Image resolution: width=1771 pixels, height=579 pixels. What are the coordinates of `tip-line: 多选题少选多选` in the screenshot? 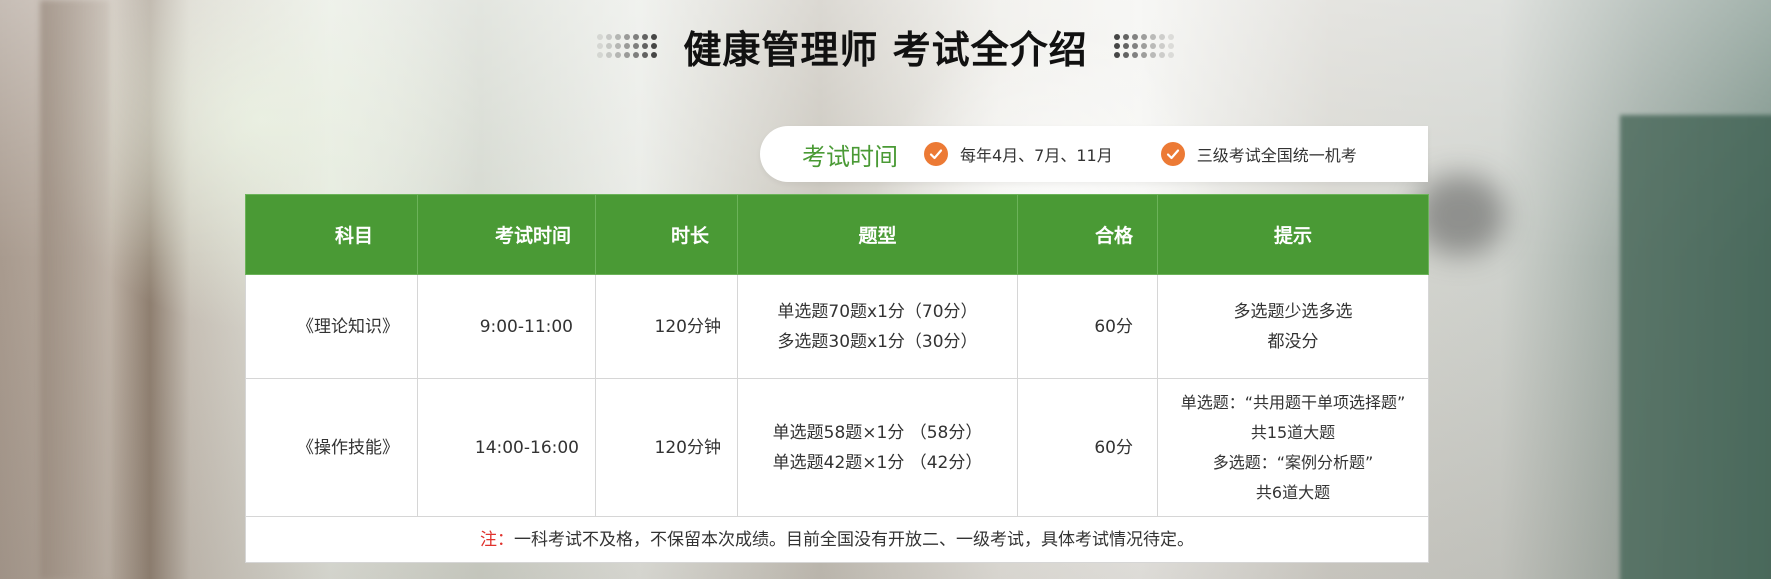 It's located at (1293, 311).